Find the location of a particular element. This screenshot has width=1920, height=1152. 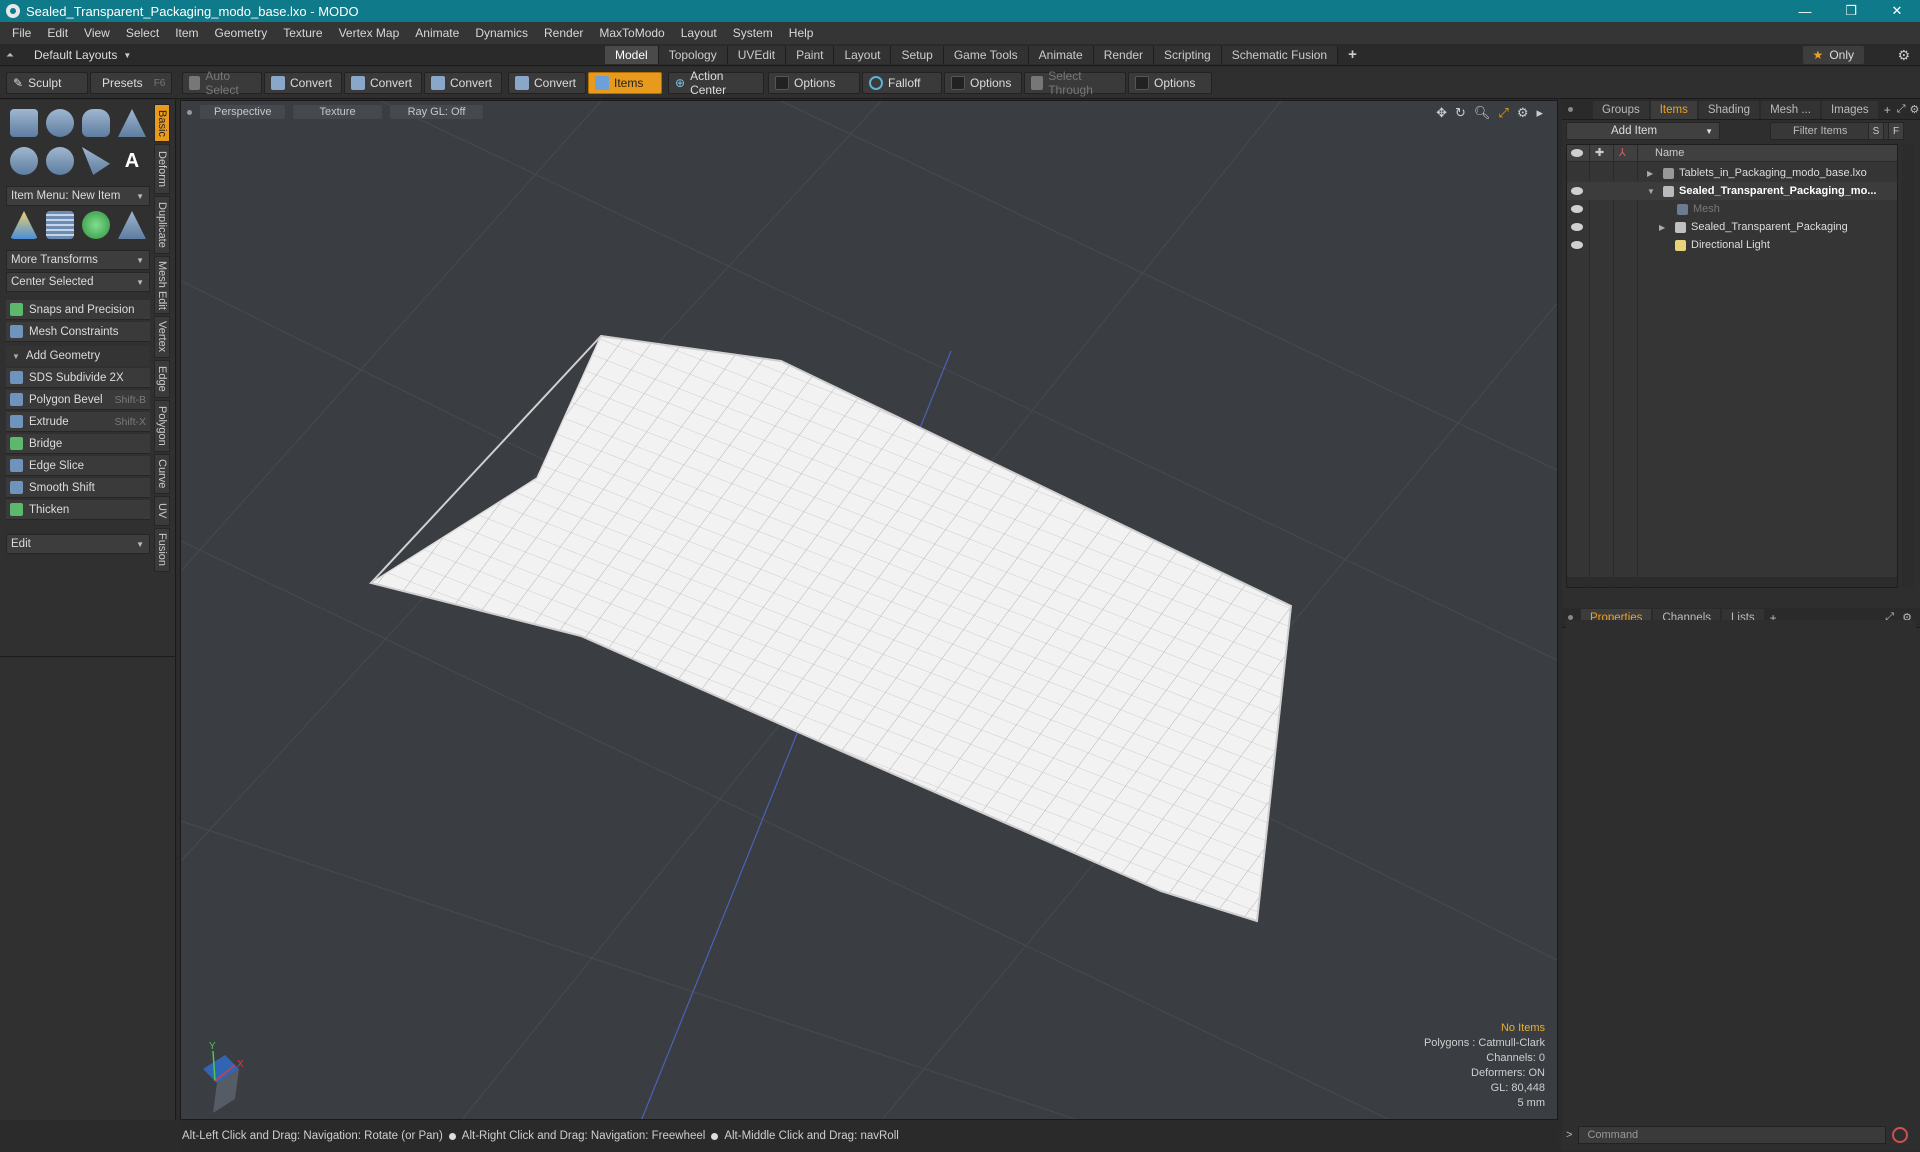

vtab-duplicate: Duplicate is located at coordinates (162, 225).